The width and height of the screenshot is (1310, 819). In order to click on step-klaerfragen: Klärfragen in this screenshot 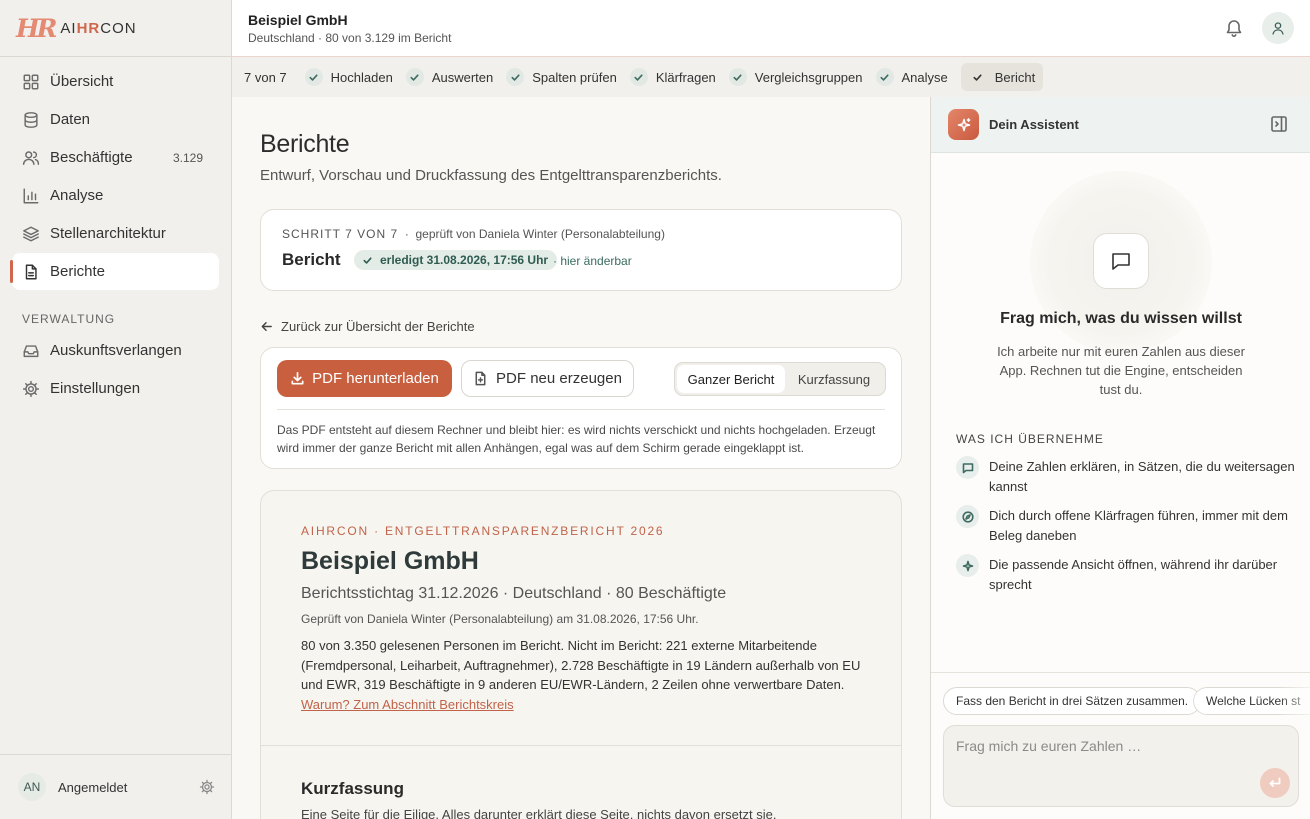, I will do `click(676, 77)`.